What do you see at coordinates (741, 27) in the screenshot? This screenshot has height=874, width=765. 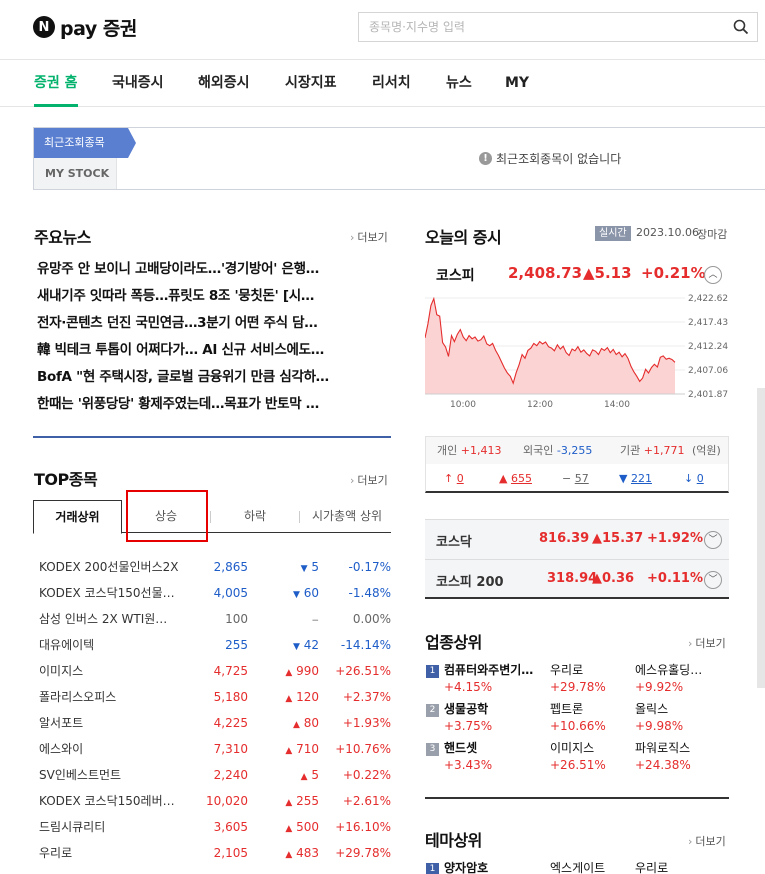 I see `search-icon` at bounding box center [741, 27].